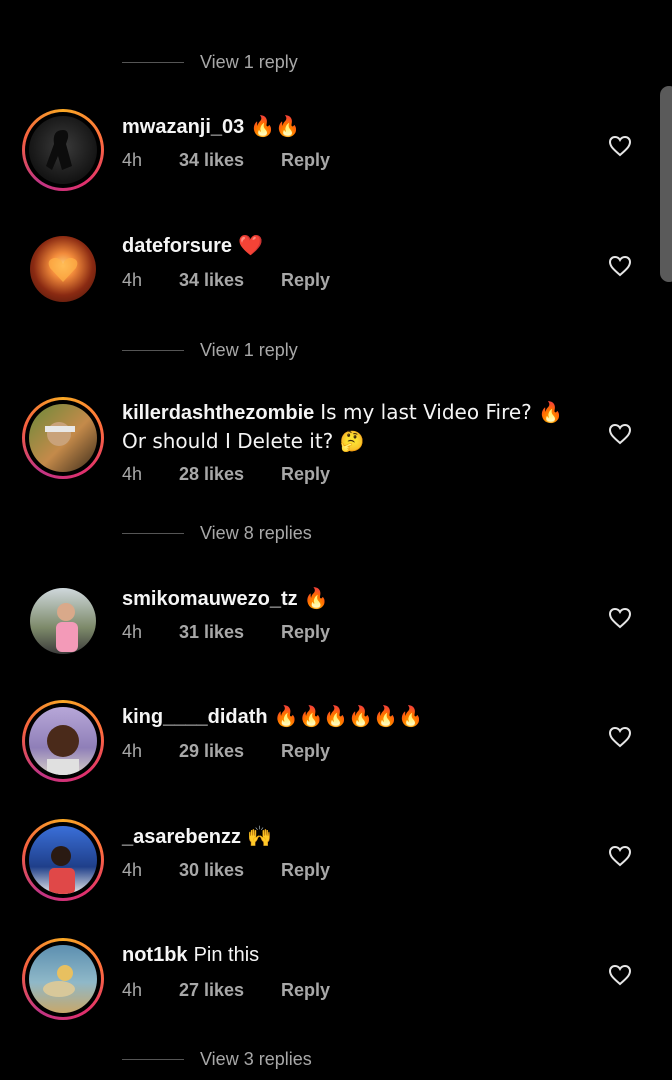  What do you see at coordinates (256, 533) in the screenshot?
I see `view-replies-label: View 8 replies` at bounding box center [256, 533].